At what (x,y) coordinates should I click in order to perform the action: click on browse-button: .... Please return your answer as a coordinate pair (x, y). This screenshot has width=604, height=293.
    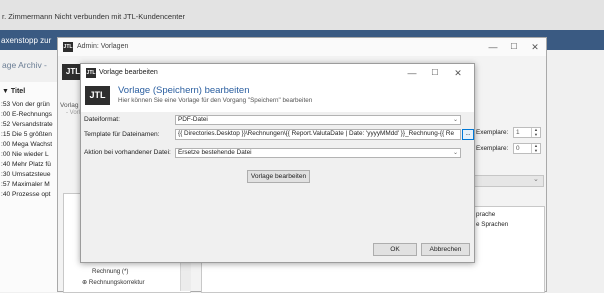
    Looking at the image, I should click on (468, 134).